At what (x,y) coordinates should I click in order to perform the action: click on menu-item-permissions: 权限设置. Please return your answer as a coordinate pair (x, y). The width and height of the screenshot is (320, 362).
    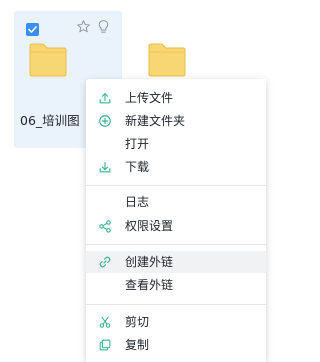
    Looking at the image, I should click on (176, 226).